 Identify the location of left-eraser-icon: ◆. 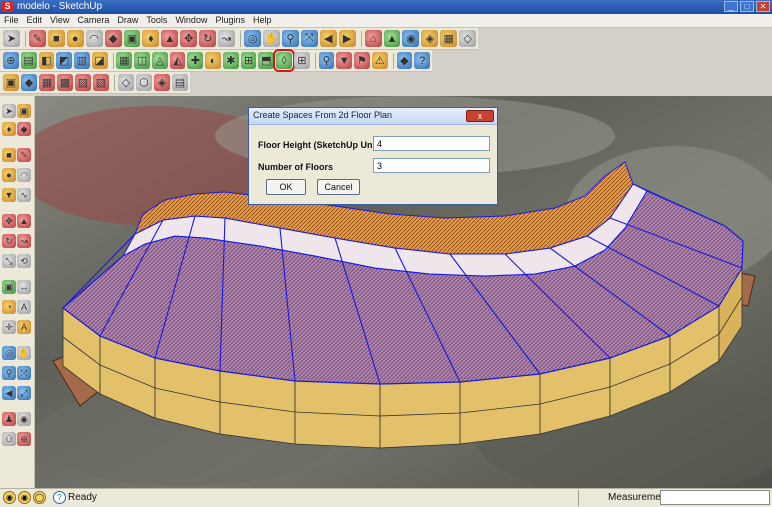
(24, 129).